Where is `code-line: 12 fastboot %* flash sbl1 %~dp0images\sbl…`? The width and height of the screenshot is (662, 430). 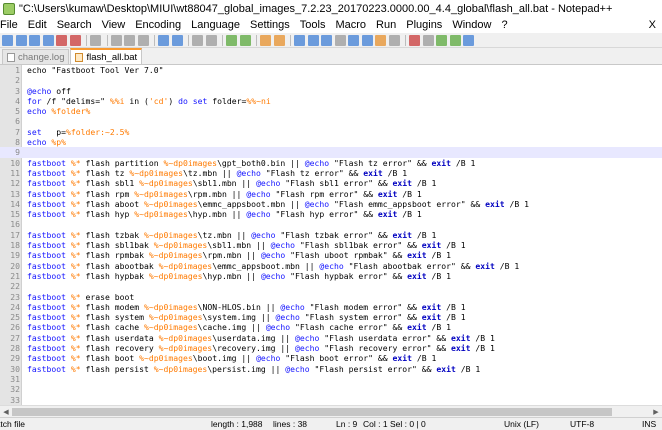 code-line: 12 fastboot %* flash sbl1 %~dp0images\sbl… is located at coordinates (331, 183).